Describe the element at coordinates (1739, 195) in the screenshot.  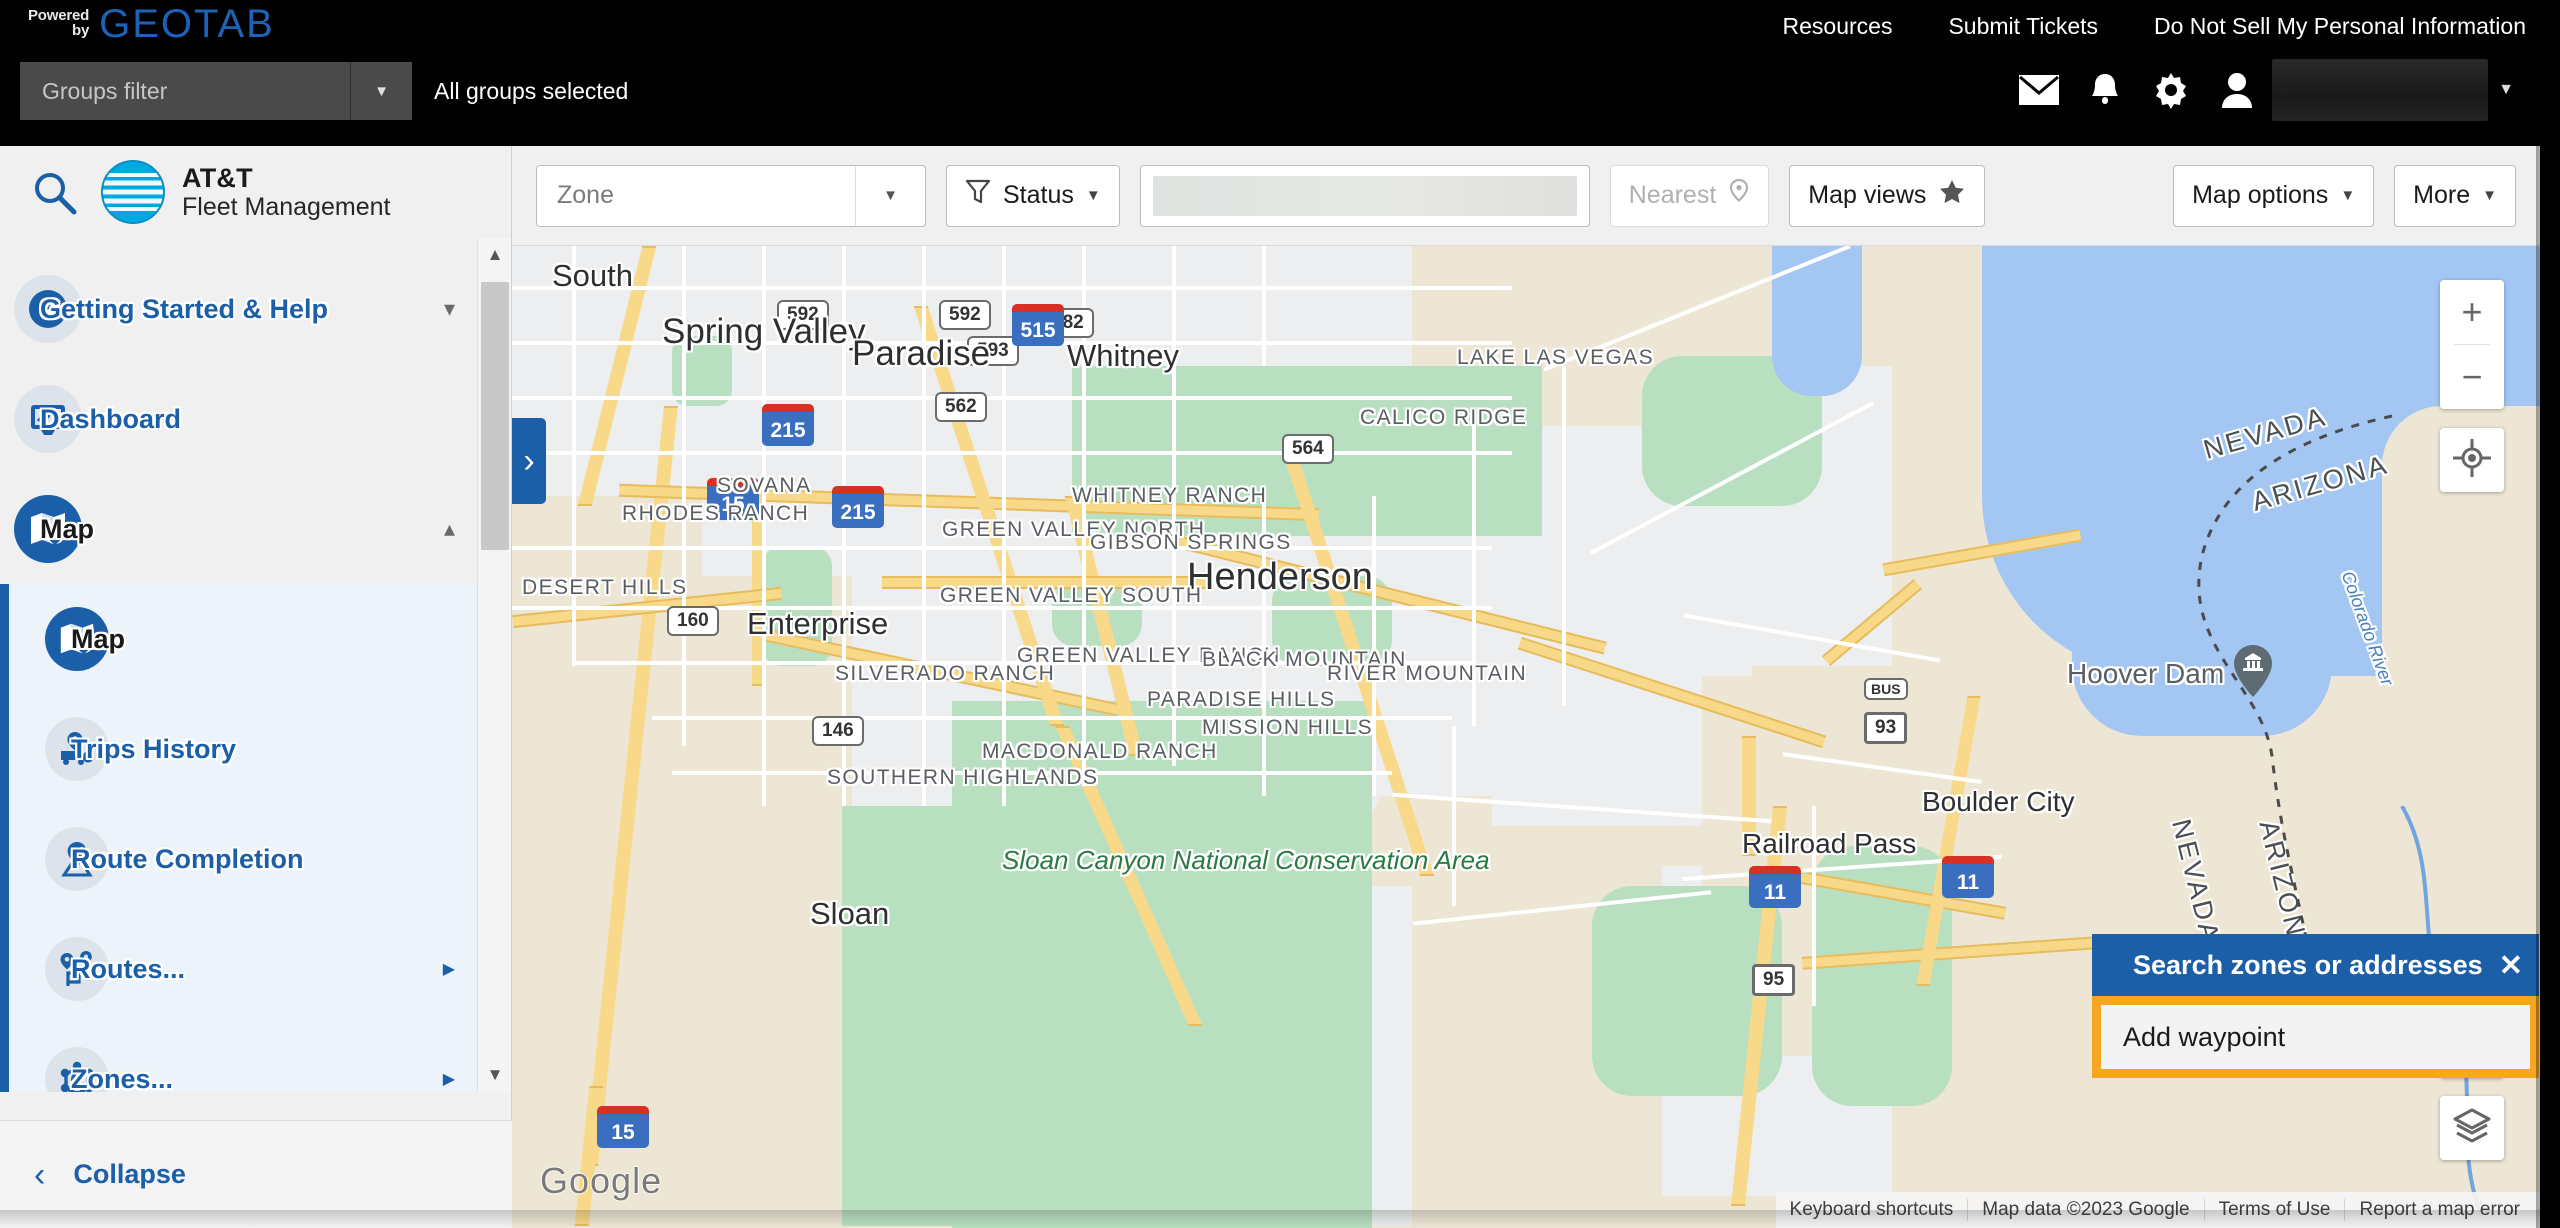
I see `pin-icon` at that location.